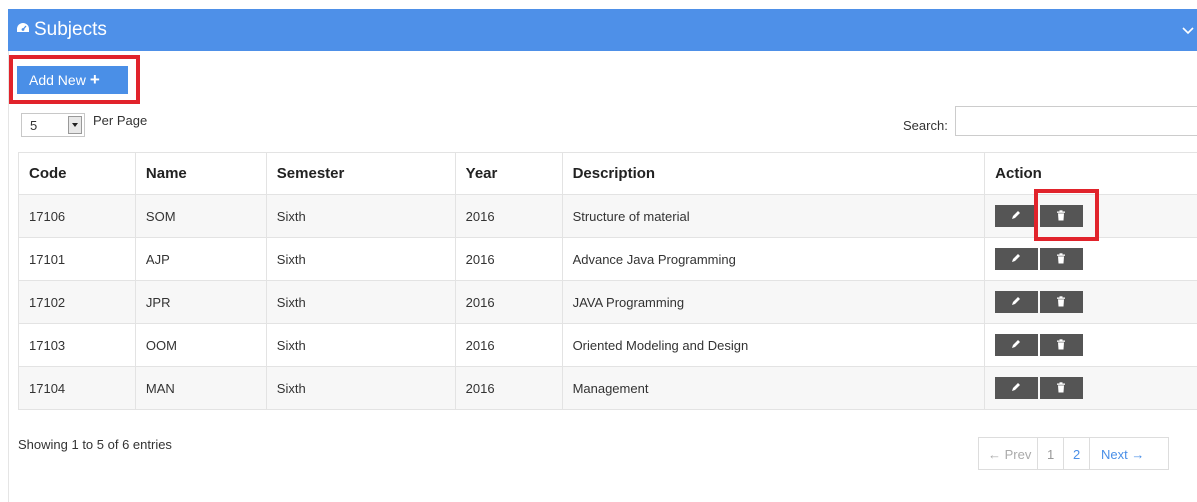 The height and width of the screenshot is (502, 1197). What do you see at coordinates (200, 302) in the screenshot?
I see `cell-name: JPR` at bounding box center [200, 302].